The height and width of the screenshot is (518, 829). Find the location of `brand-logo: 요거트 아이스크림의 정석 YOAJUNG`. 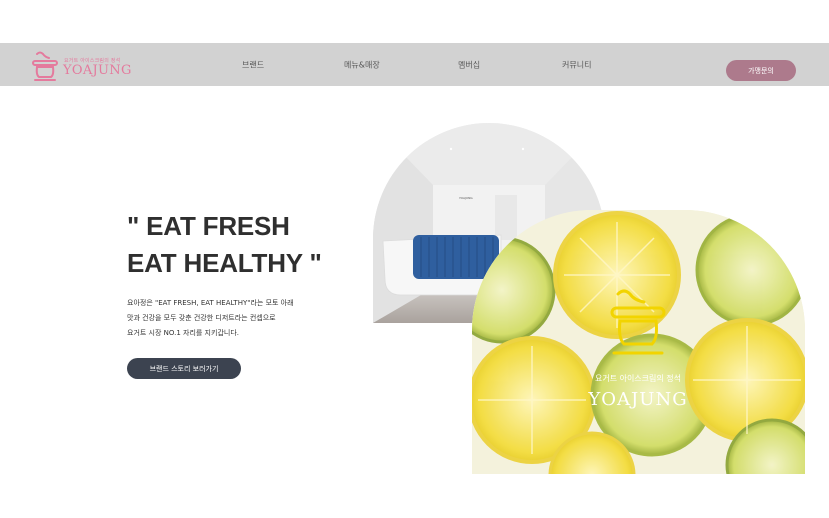

brand-logo: 요거트 아이스크림의 정석 YOAJUNG is located at coordinates (86, 66).